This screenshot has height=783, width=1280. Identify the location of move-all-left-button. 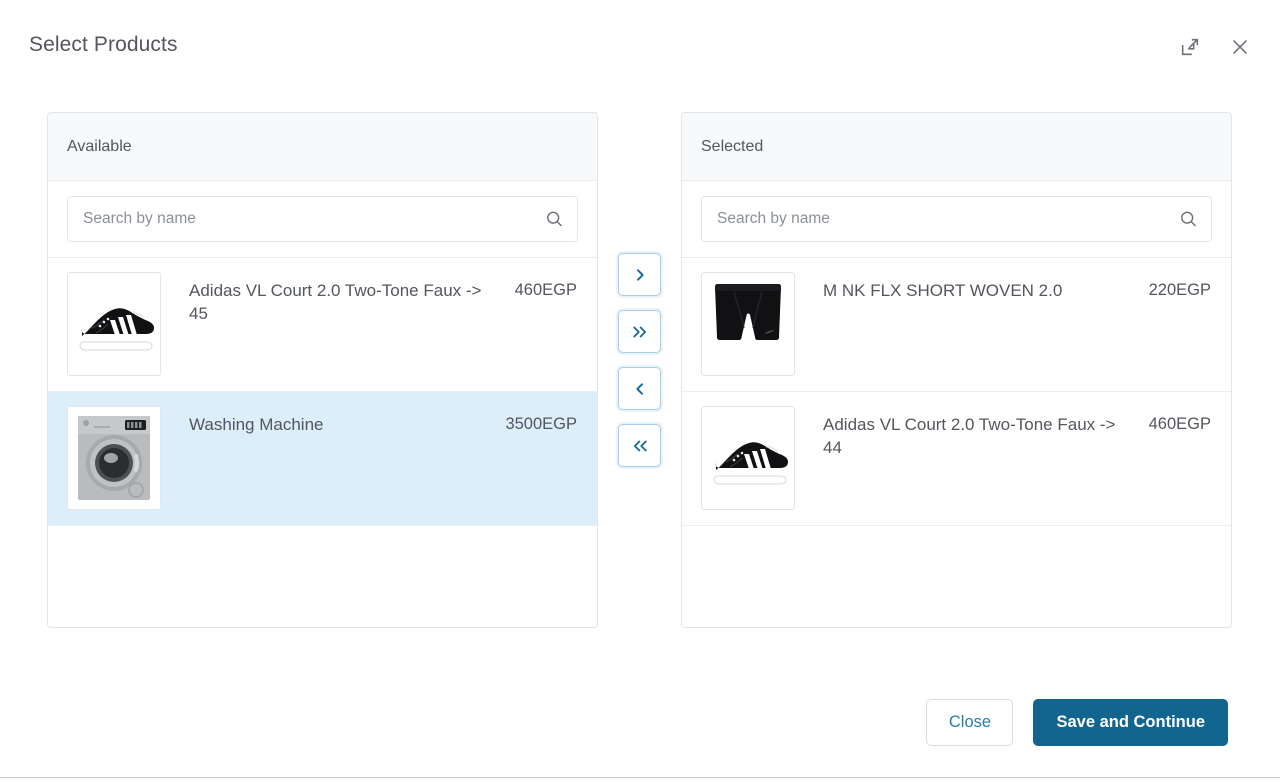
(639, 445).